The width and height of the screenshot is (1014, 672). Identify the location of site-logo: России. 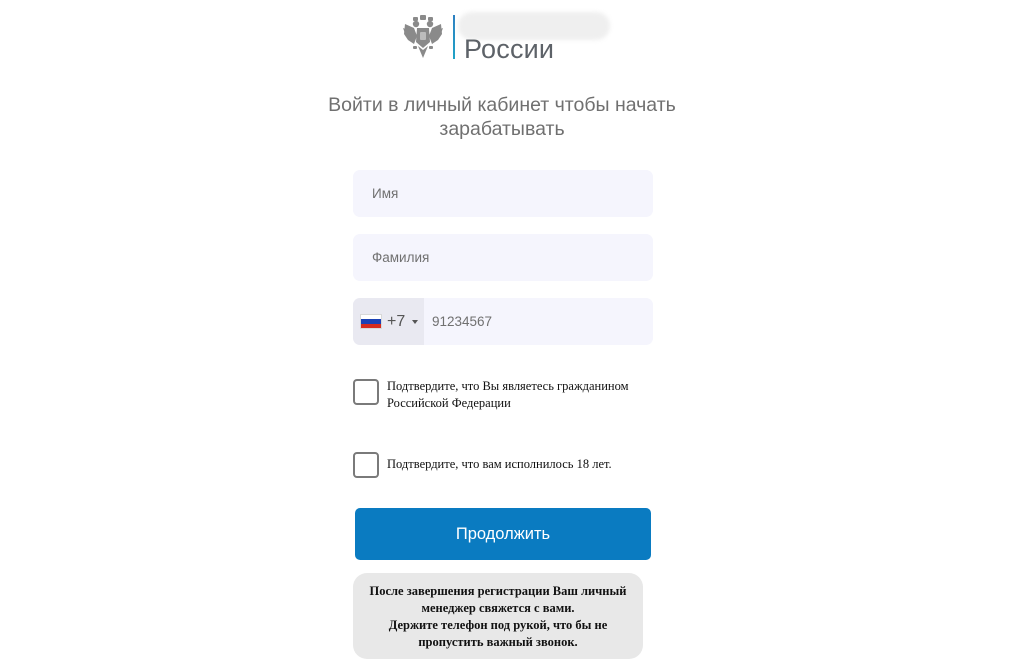
(507, 39).